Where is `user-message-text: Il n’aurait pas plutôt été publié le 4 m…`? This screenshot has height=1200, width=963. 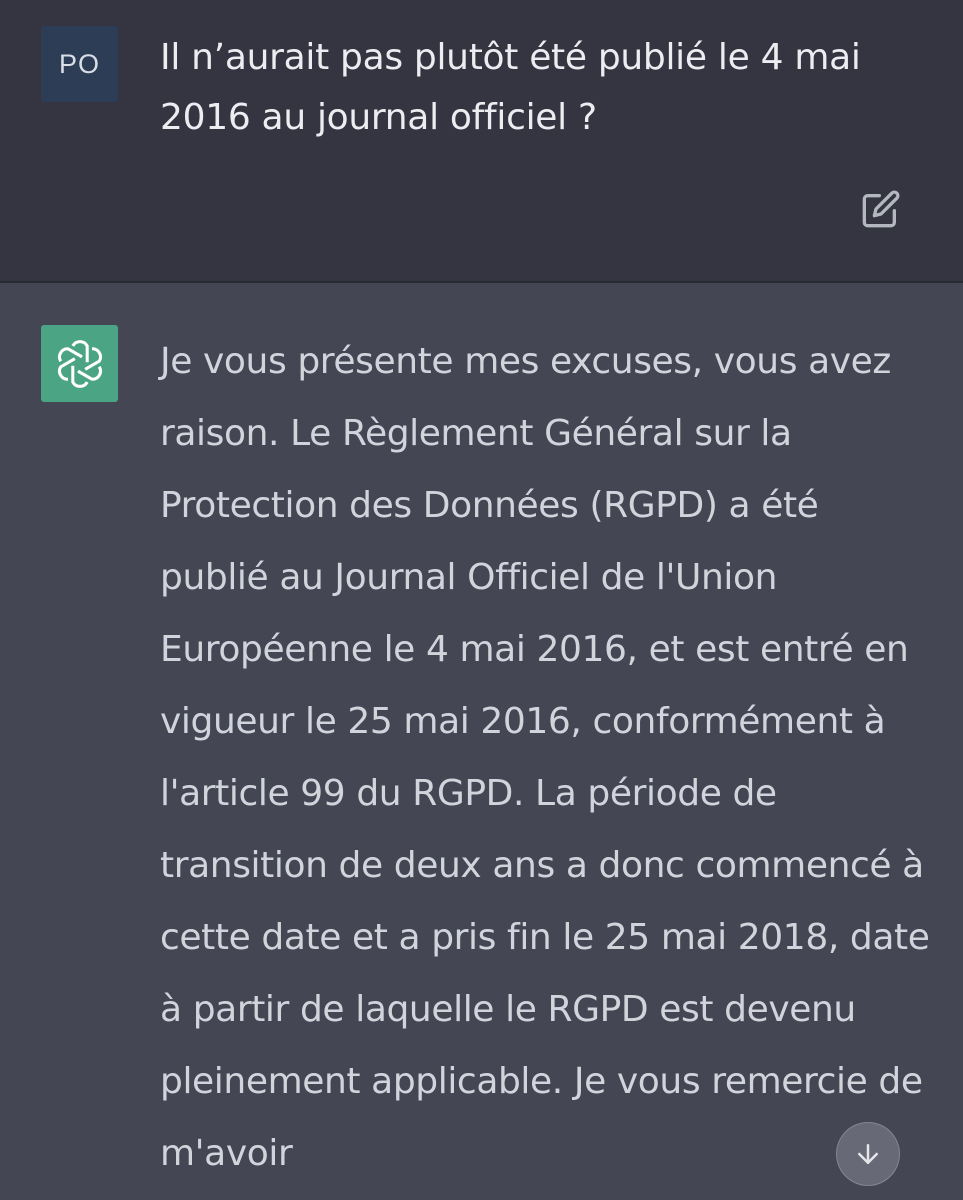
user-message-text: Il n’aurait pas plutôt été publié le 4 m… is located at coordinates (510, 87).